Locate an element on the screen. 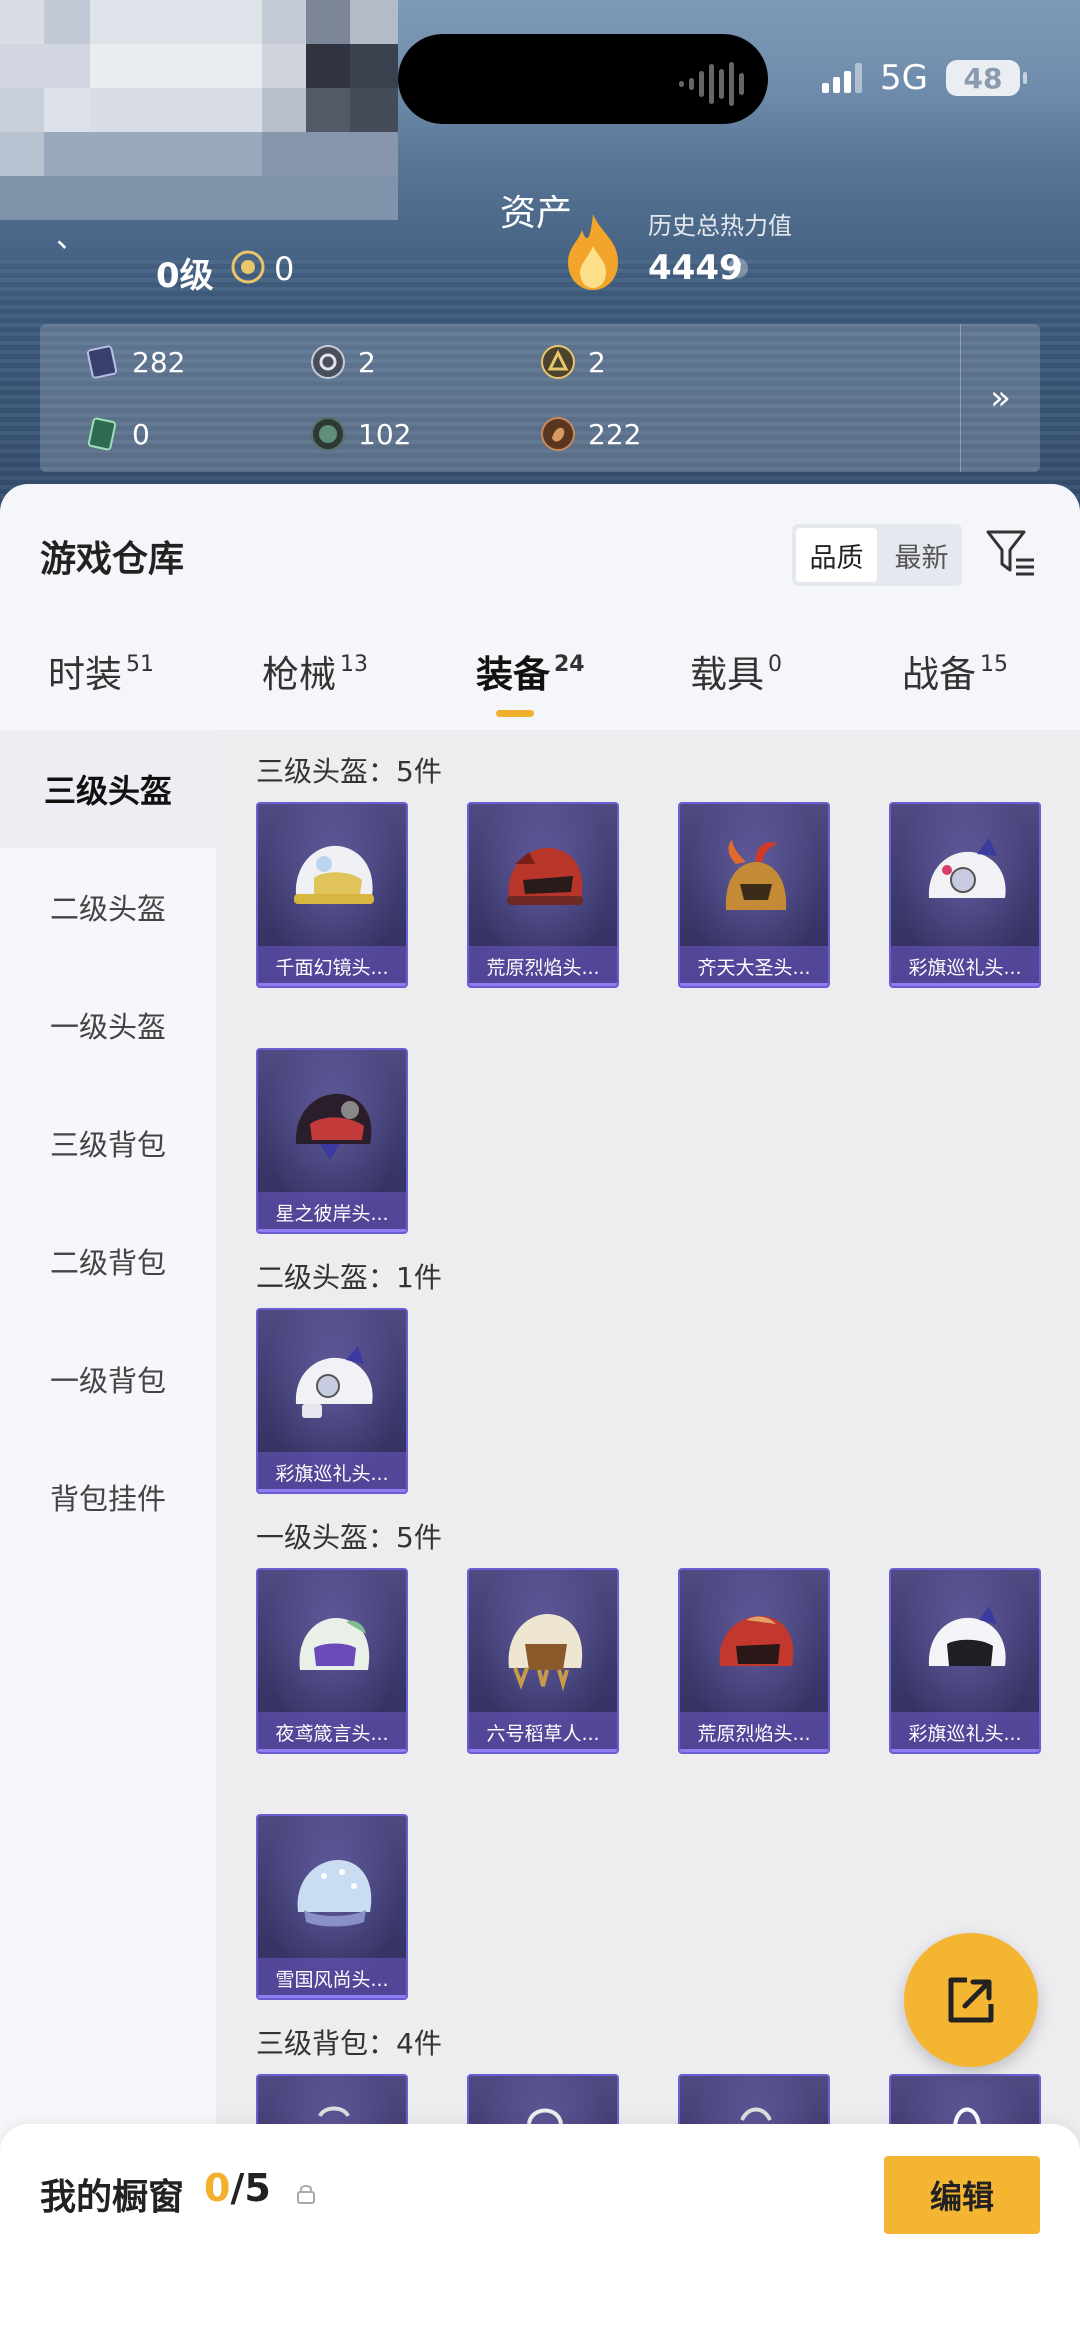 This screenshot has height=2347, width=1080. player-level: 0级 is located at coordinates (185, 276).